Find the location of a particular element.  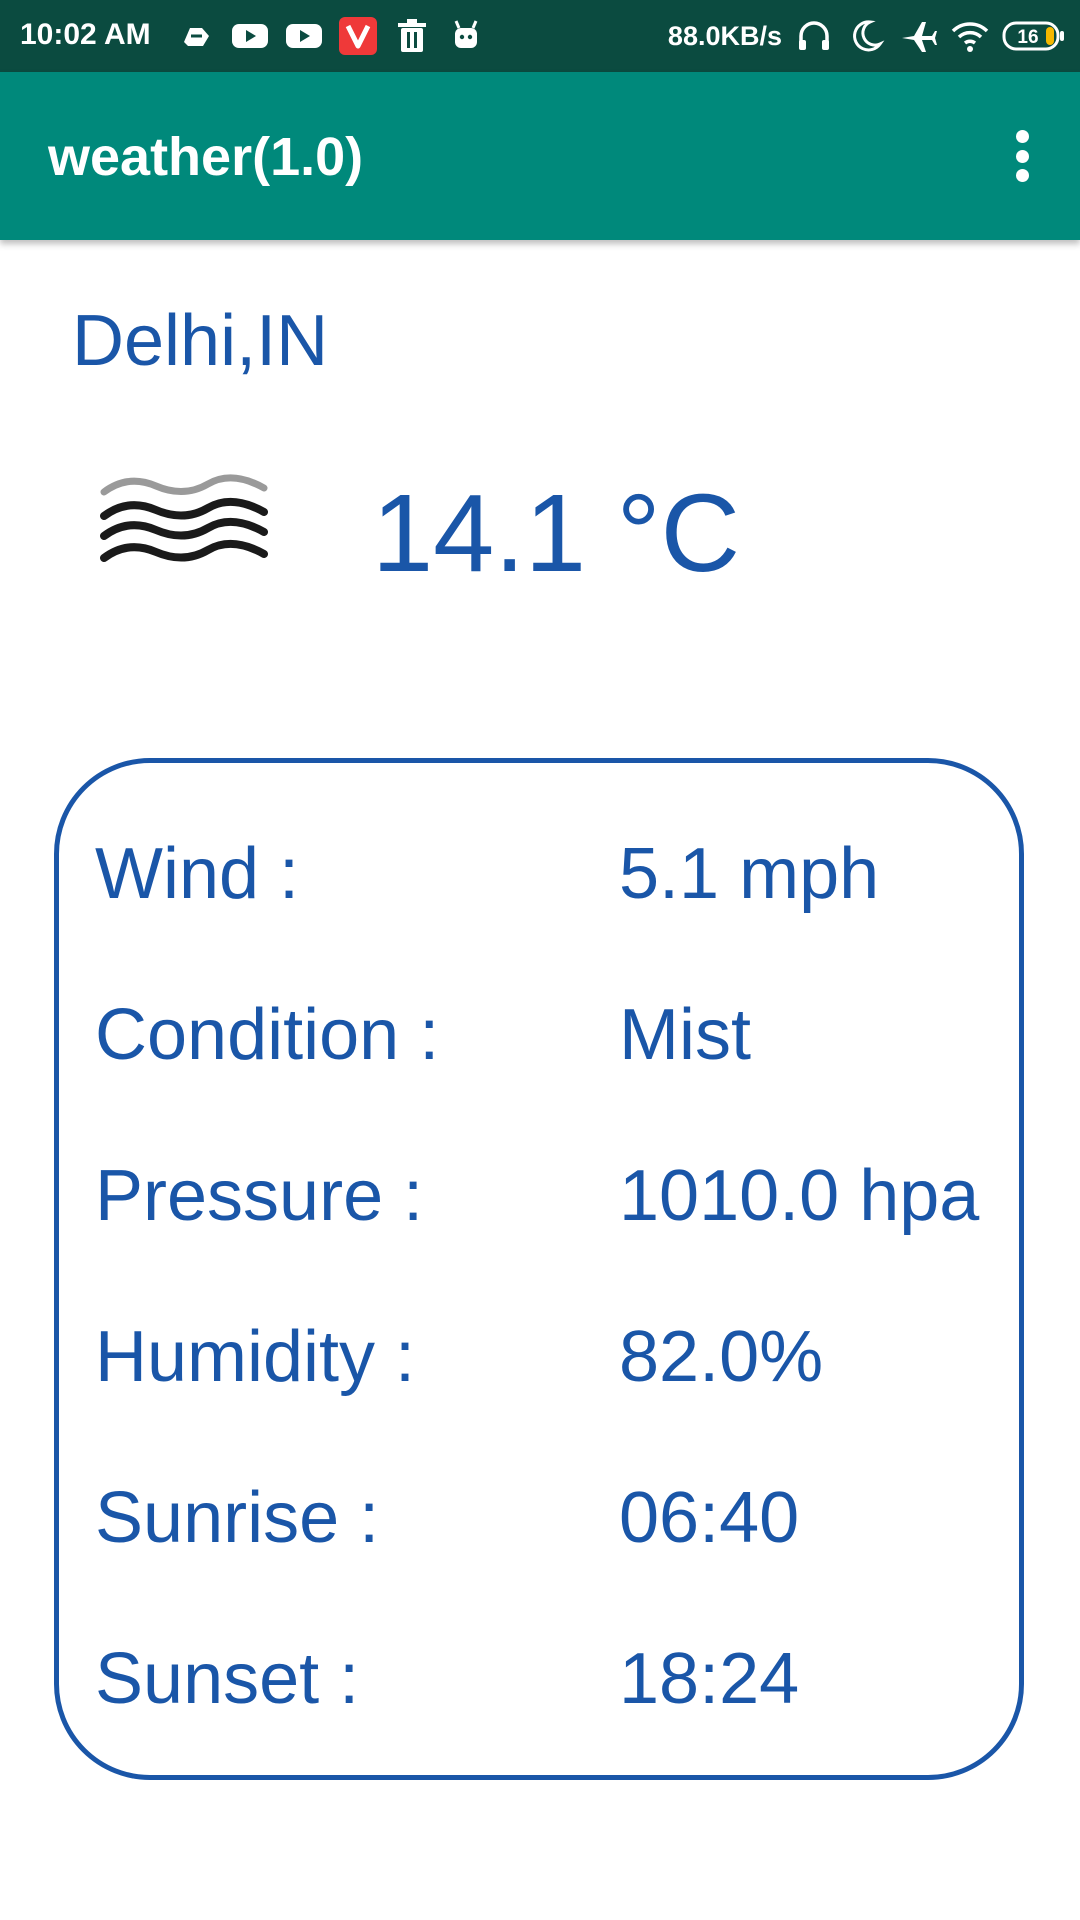

headphones-icon is located at coordinates (814, 35).